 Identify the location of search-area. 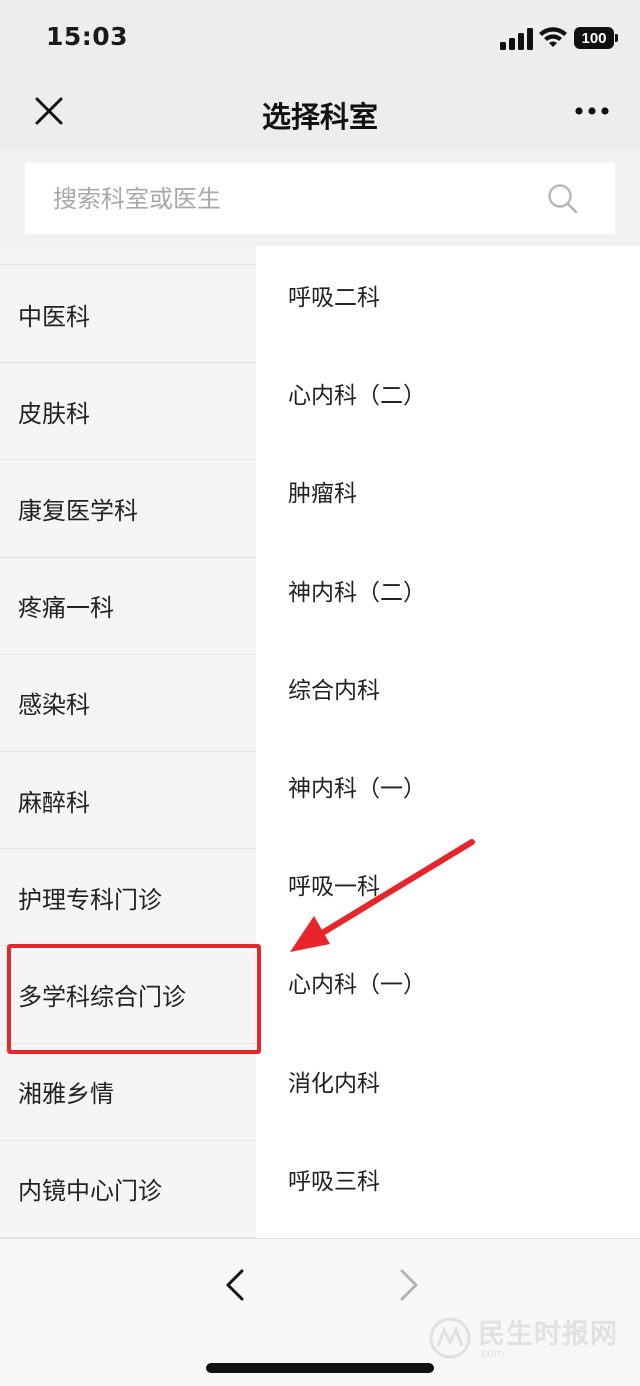
(320, 198).